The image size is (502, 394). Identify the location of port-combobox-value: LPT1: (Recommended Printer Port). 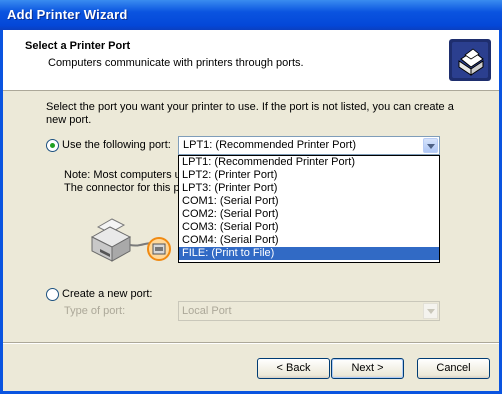
(270, 145).